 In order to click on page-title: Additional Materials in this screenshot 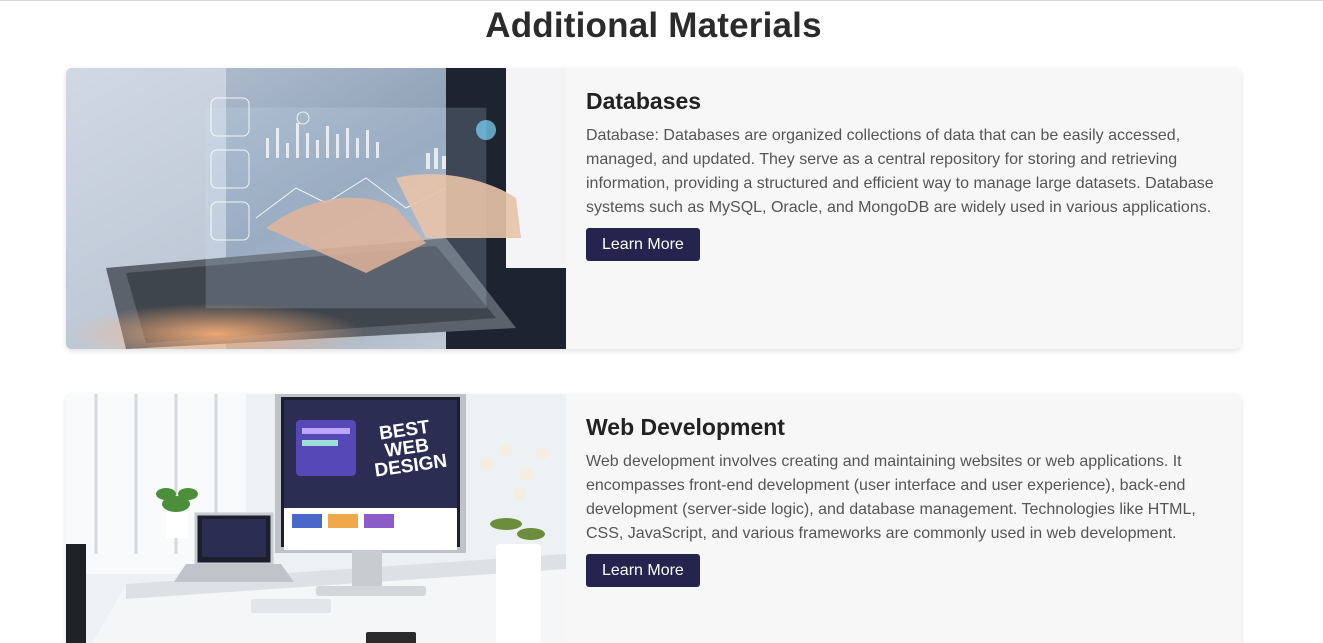, I will do `click(653, 25)`.